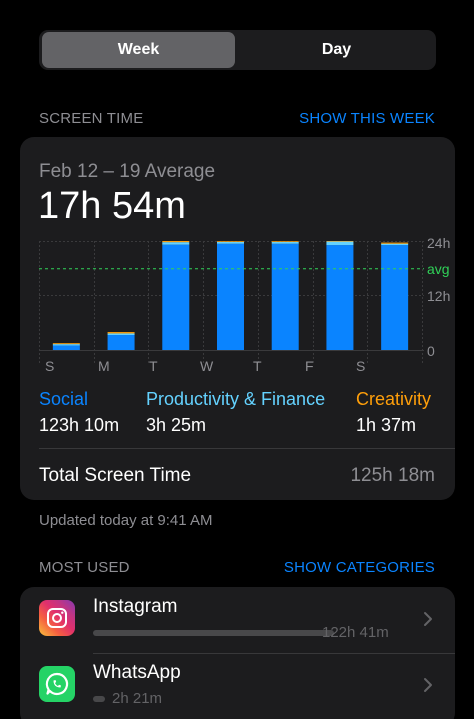 This screenshot has height=719, width=474. Describe the element at coordinates (237, 620) in the screenshot. I see `app-row-instagram: Instagram 122h 41m` at that location.